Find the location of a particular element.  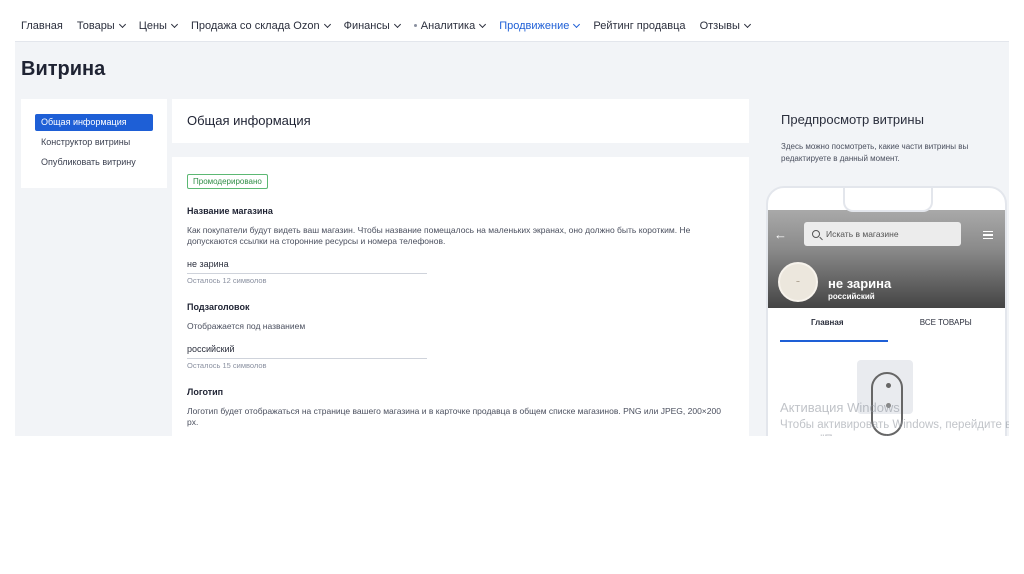

subtitle-label: Подзаголовок is located at coordinates (218, 307).